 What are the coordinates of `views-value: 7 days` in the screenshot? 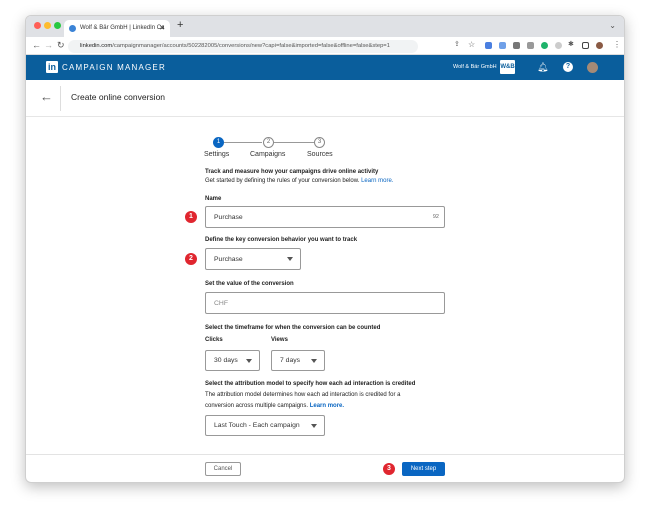 It's located at (290, 360).